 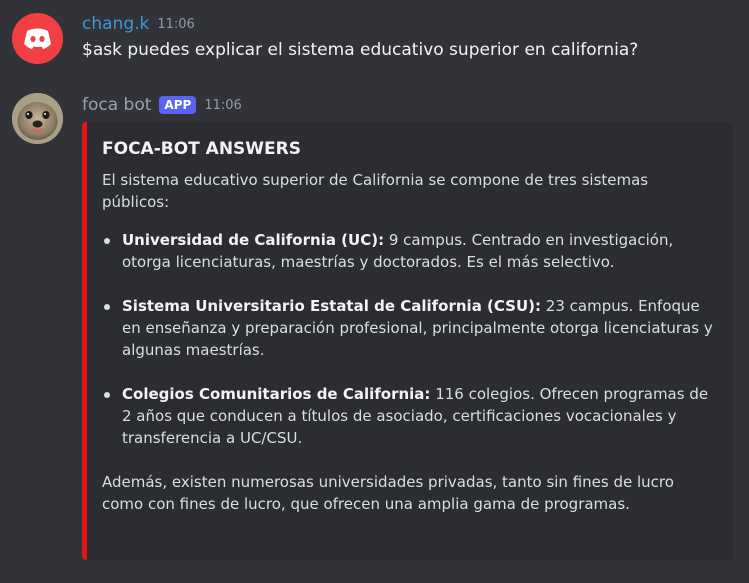 I want to click on discord-logo-icon, so click(x=37, y=38).